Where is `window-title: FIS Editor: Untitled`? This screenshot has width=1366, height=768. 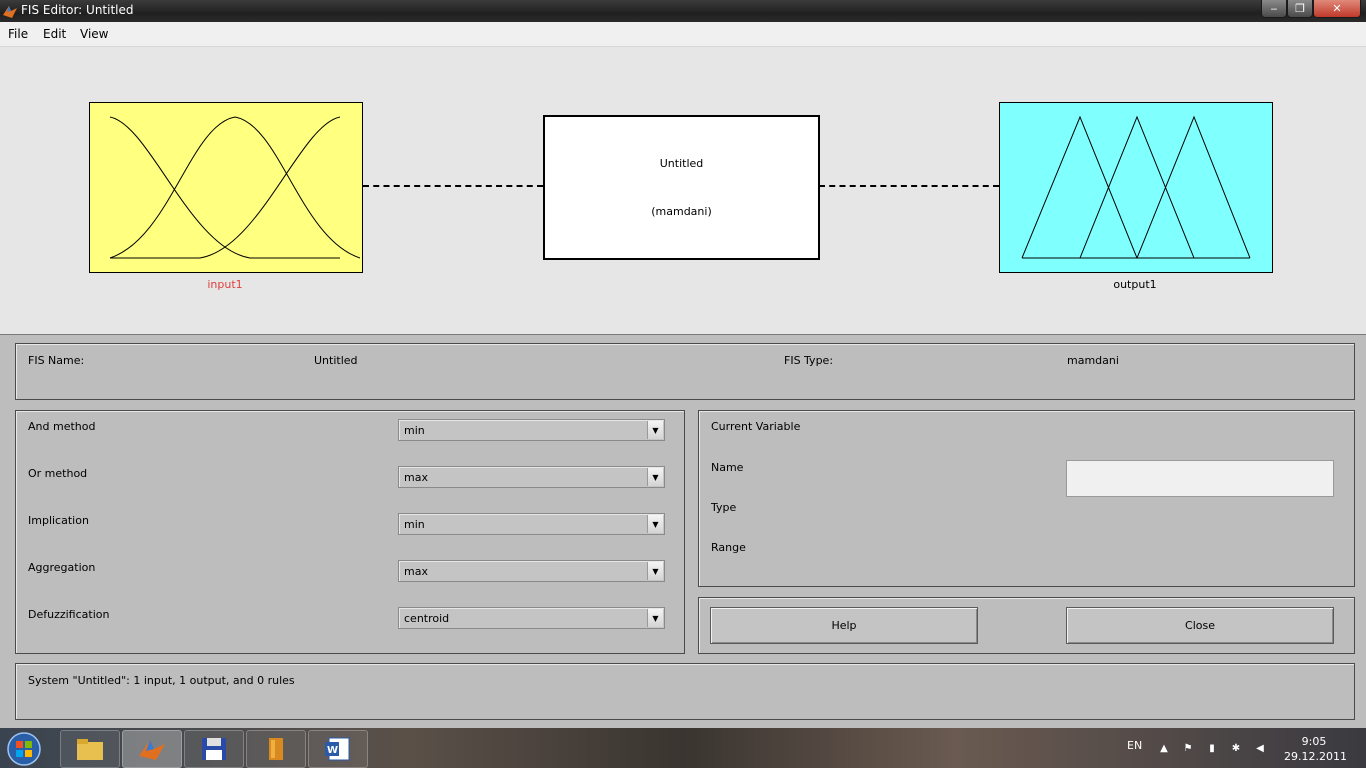 window-title: FIS Editor: Untitled is located at coordinates (77, 10).